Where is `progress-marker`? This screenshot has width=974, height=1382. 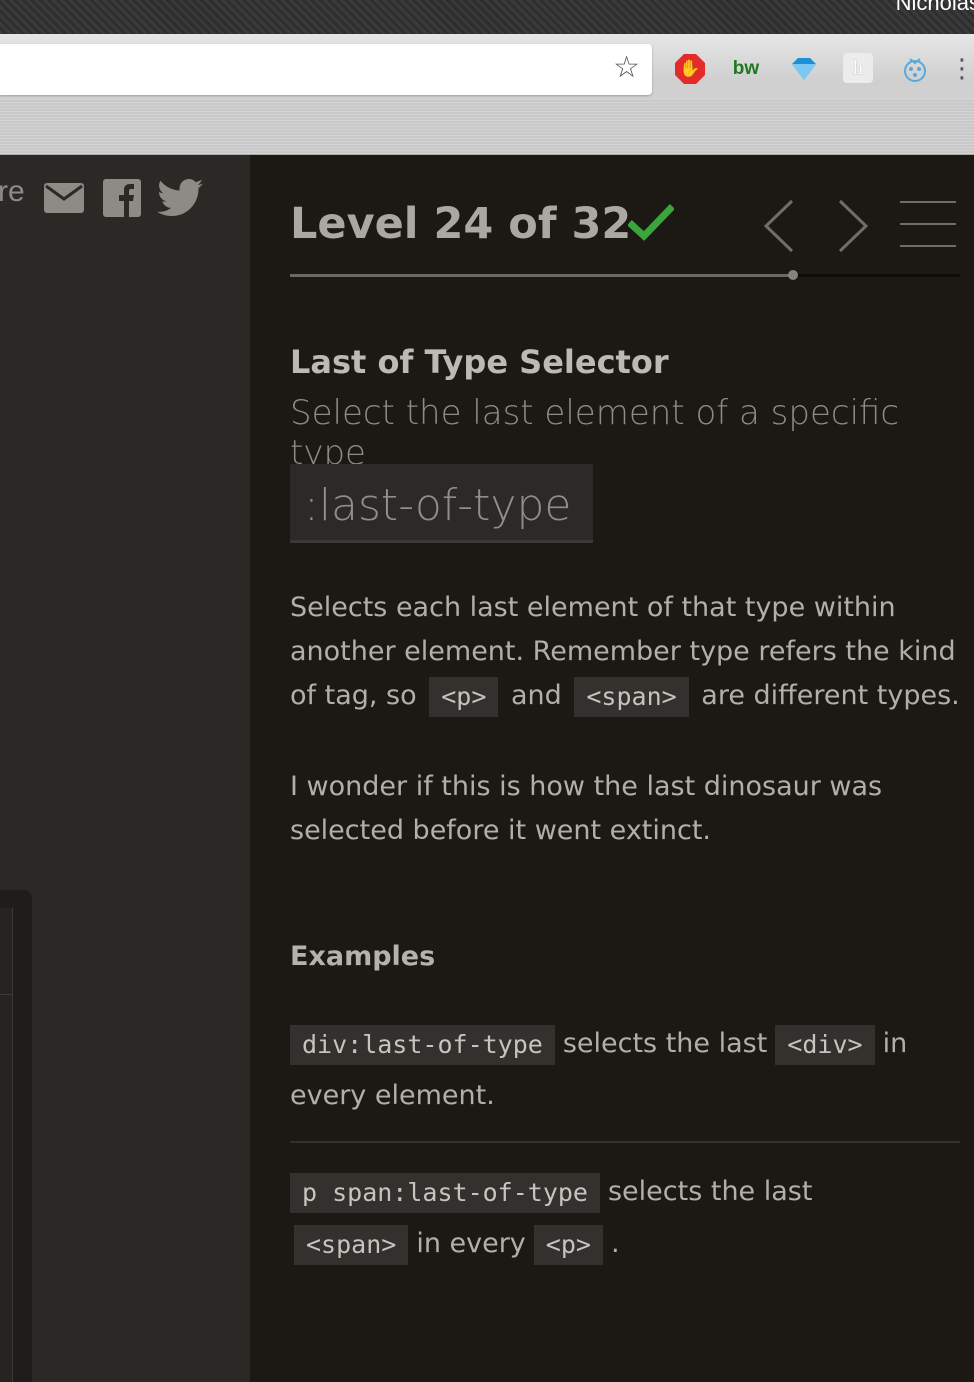 progress-marker is located at coordinates (793, 275).